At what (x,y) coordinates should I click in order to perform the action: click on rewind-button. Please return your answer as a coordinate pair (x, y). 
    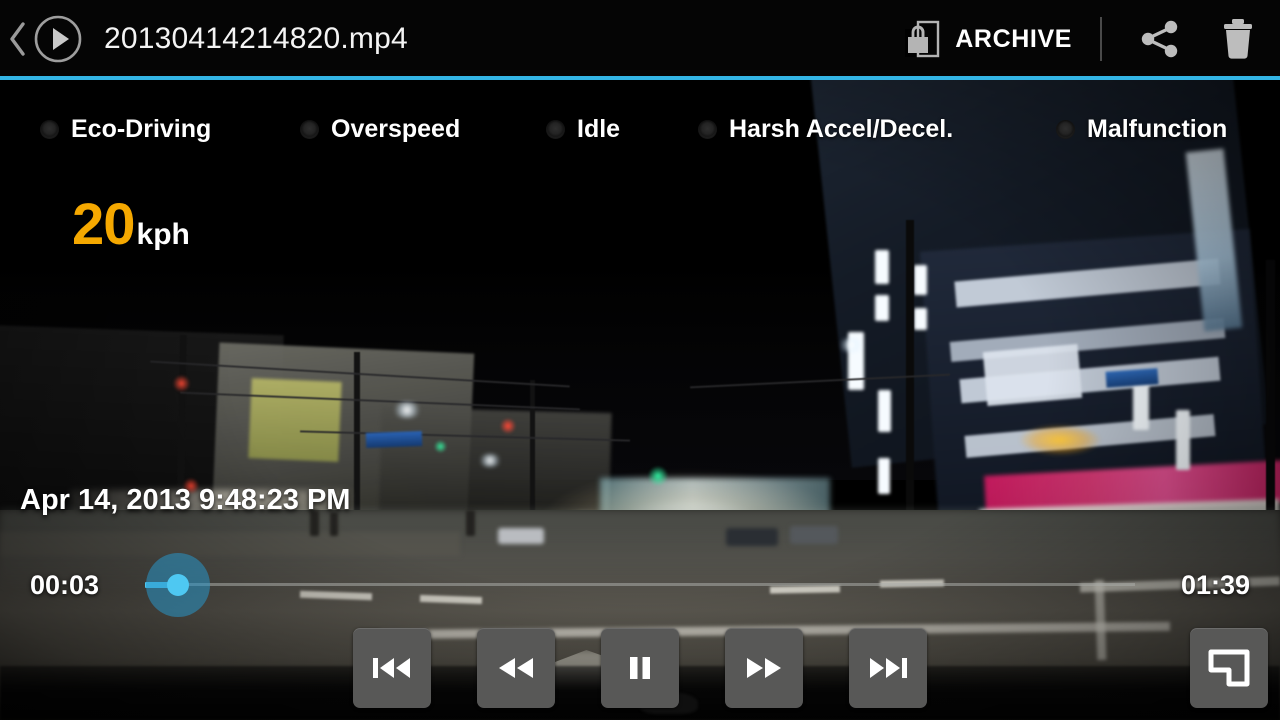
    Looking at the image, I should click on (516, 668).